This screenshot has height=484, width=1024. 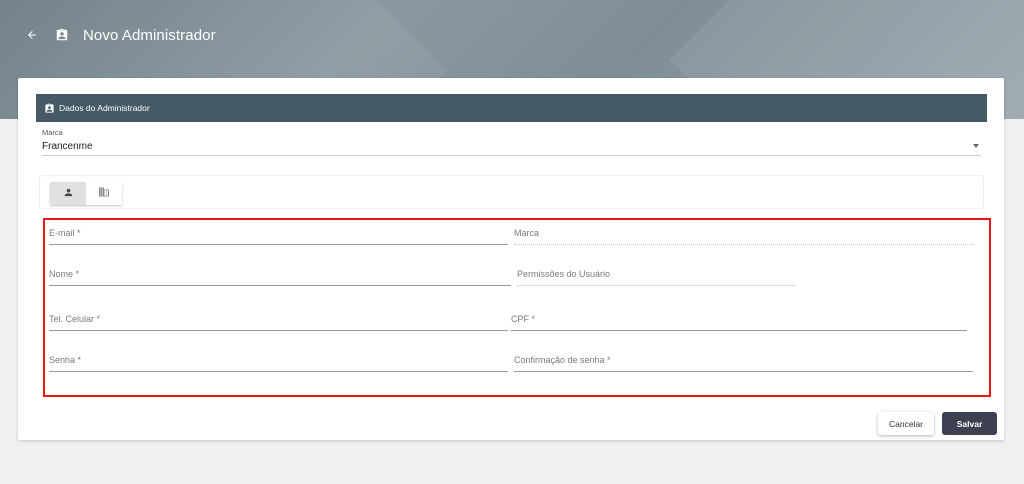 What do you see at coordinates (300, 35) in the screenshot?
I see `top-bar: Novo Administrador` at bounding box center [300, 35].